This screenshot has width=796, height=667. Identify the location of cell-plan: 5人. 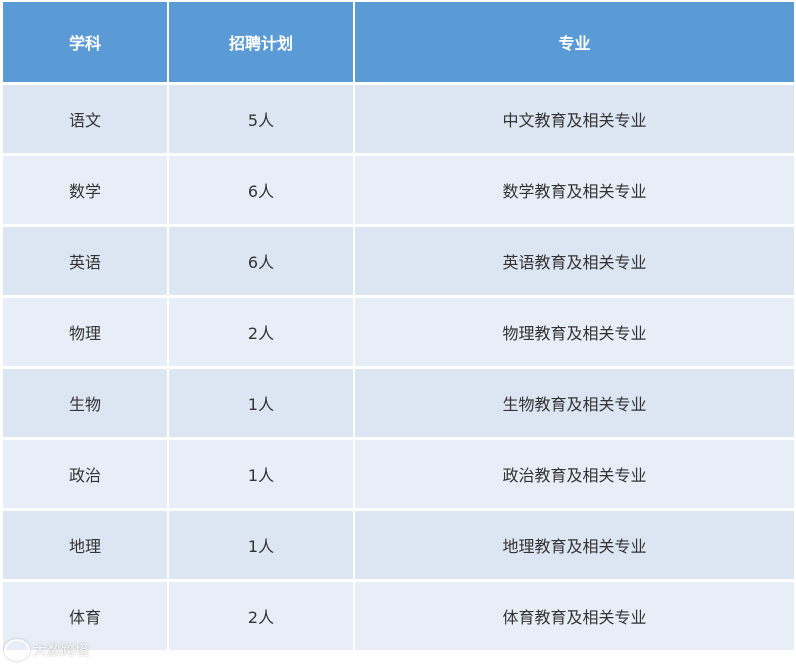
(262, 120).